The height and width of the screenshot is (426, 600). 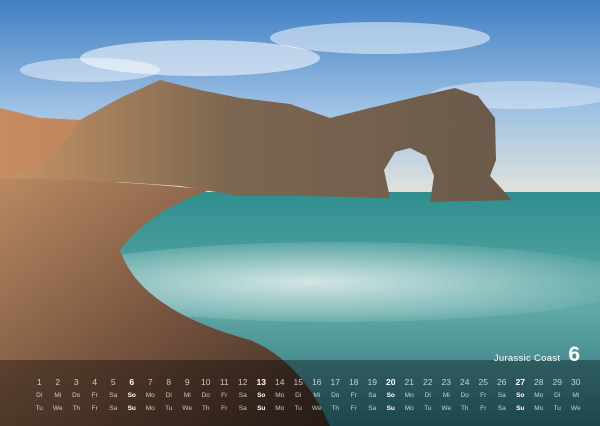 I want to click on calendar-day: 29 Di Tu, so click(x=557, y=395).